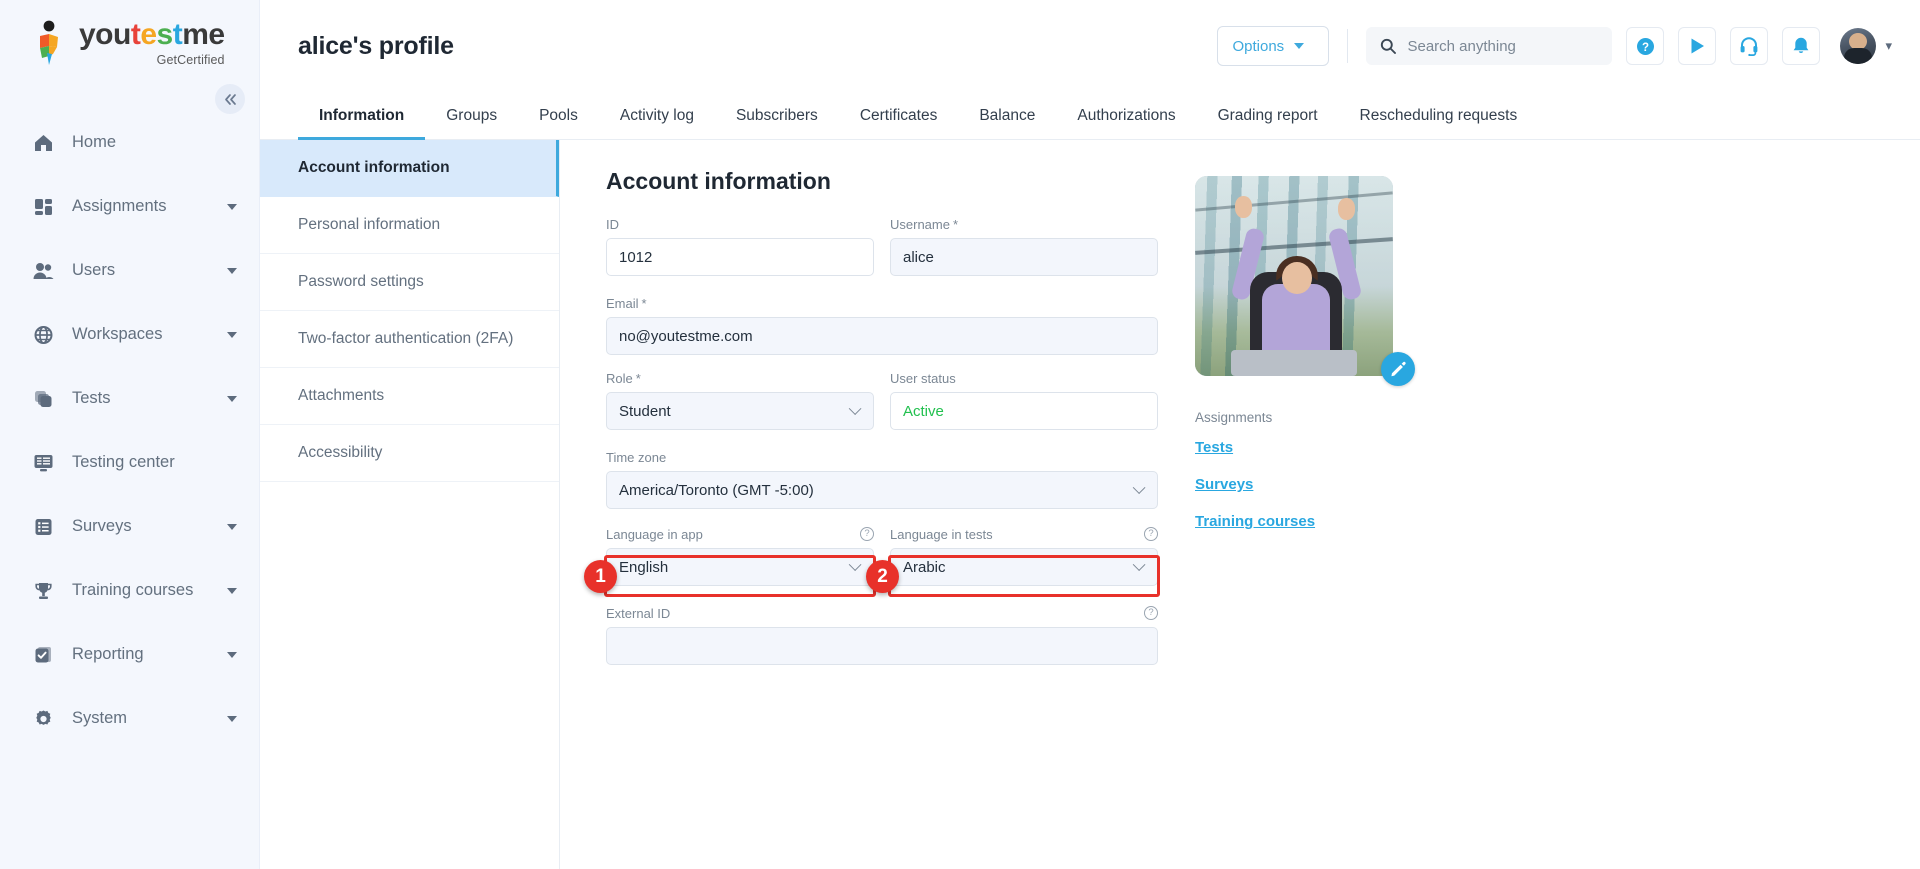  What do you see at coordinates (43, 655) in the screenshot?
I see `report-check-icon` at bounding box center [43, 655].